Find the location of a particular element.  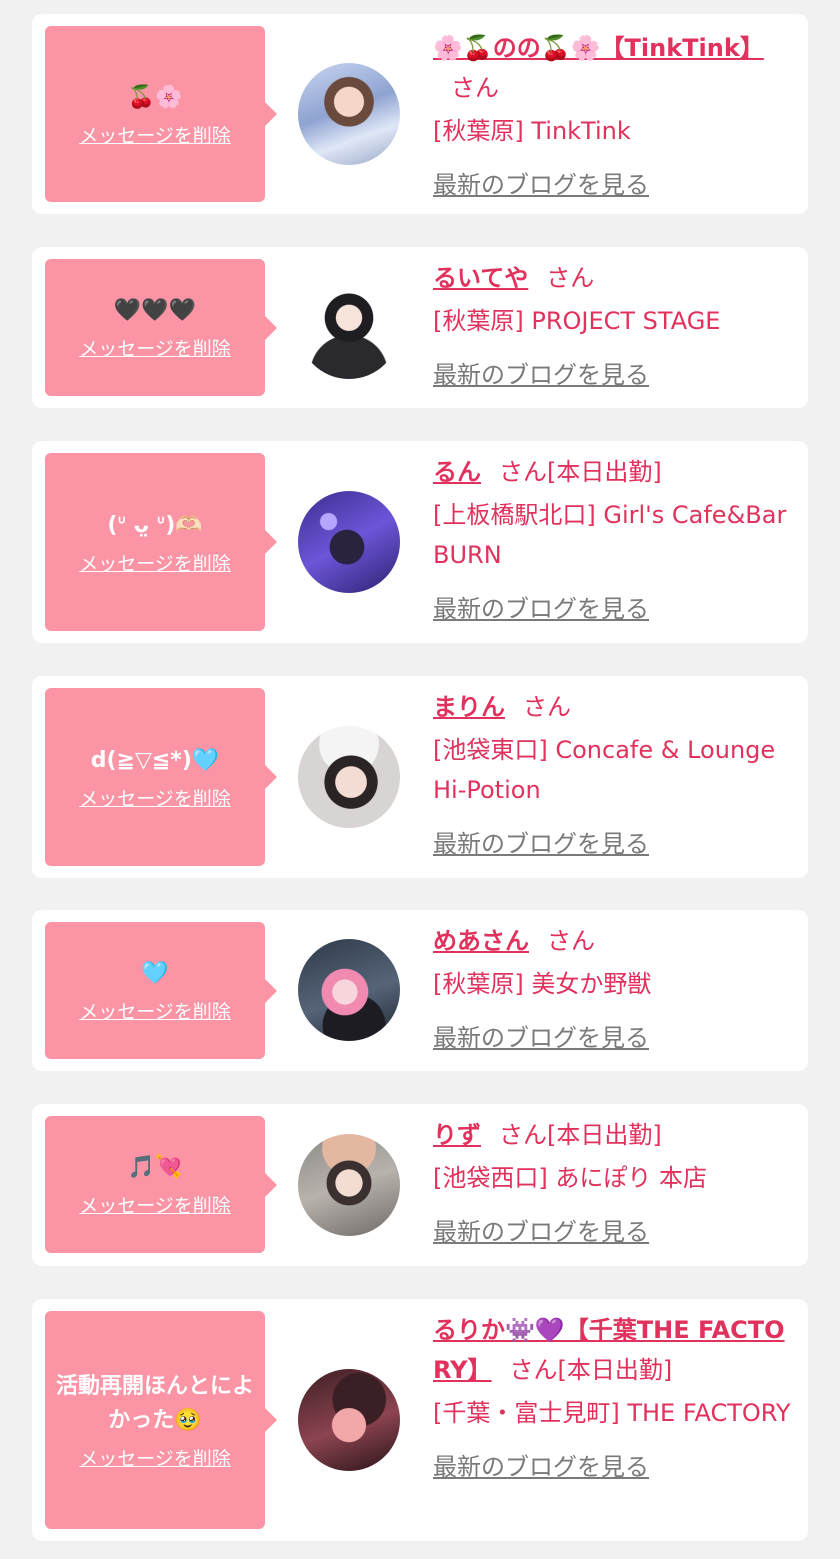

cast-info: りず さん[本日出勤] [池袋西口] あにぽり 本店 最新のブログを見る is located at coordinates (615, 1183).